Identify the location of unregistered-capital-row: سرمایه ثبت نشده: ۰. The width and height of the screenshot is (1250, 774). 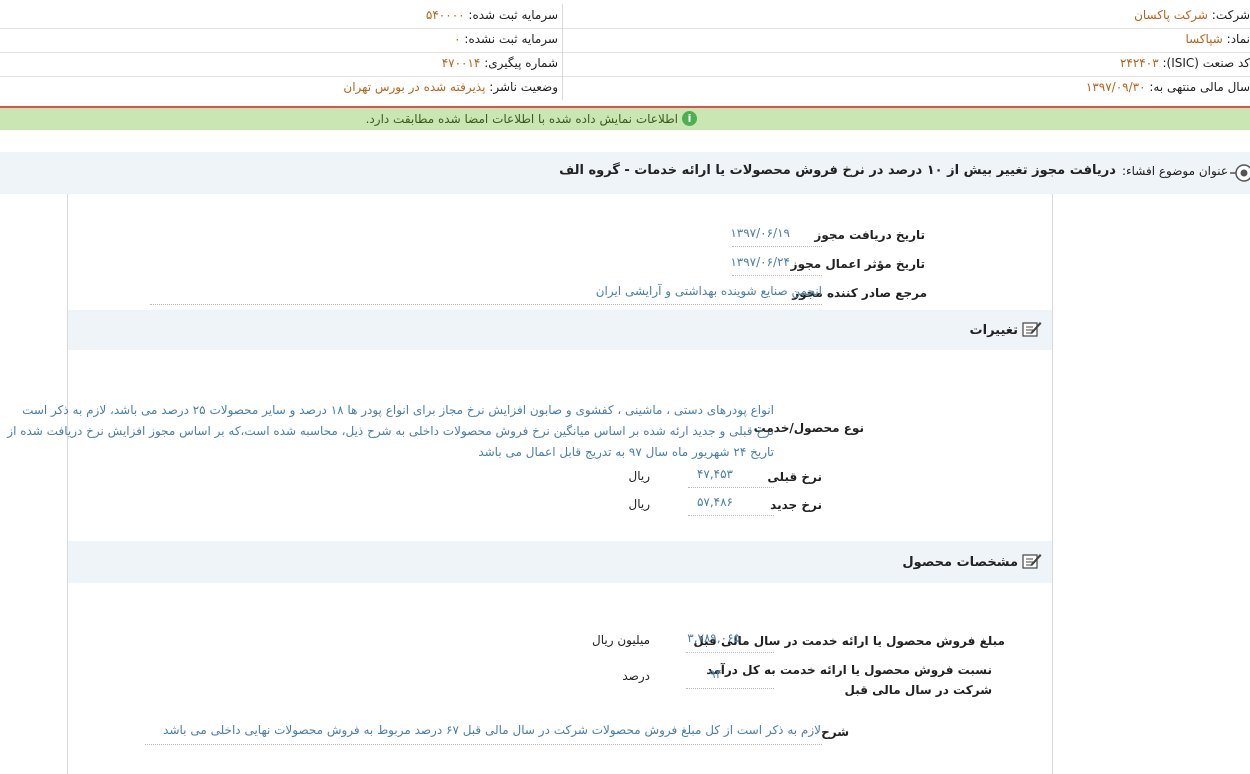
(506, 39).